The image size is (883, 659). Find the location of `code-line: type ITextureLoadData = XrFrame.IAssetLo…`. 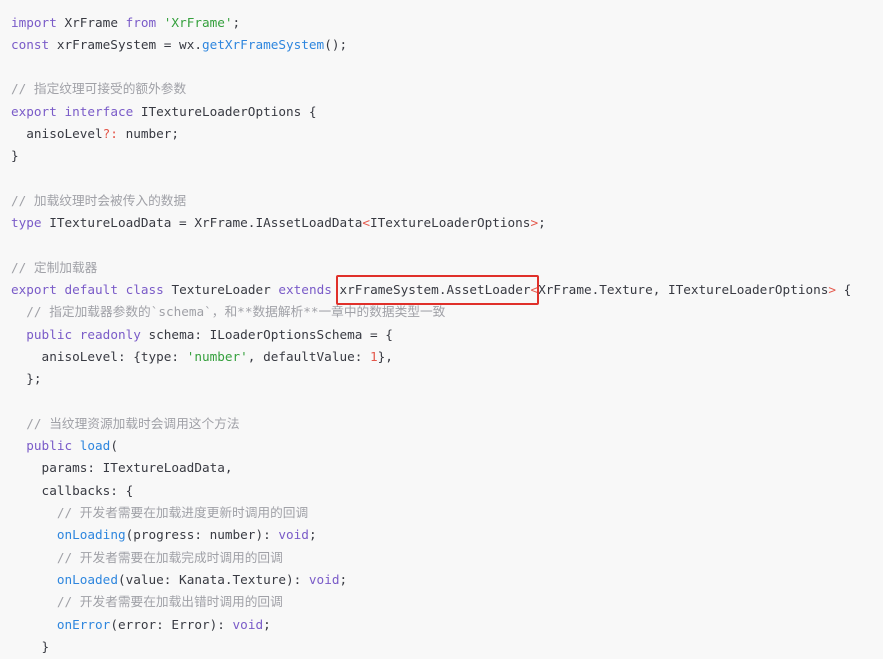

code-line: type ITextureLoadData = XrFrame.IAssetLo… is located at coordinates (447, 223).